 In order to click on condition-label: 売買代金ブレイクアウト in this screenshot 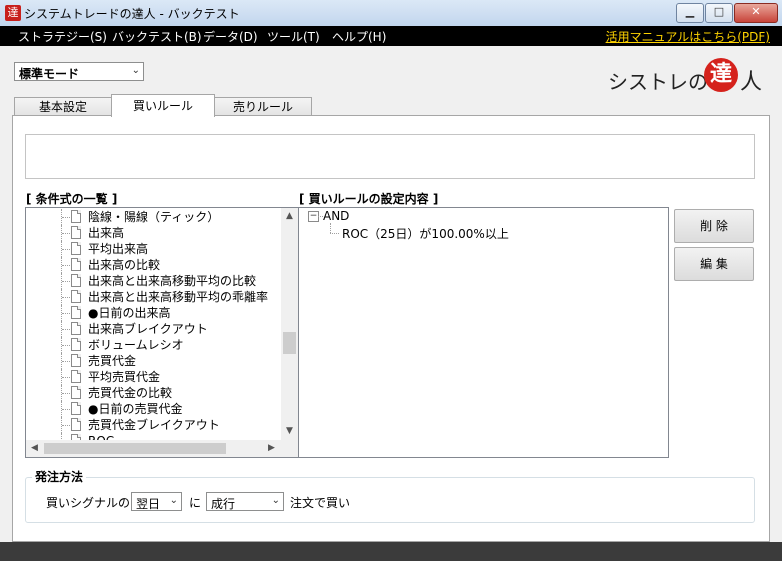, I will do `click(154, 425)`.